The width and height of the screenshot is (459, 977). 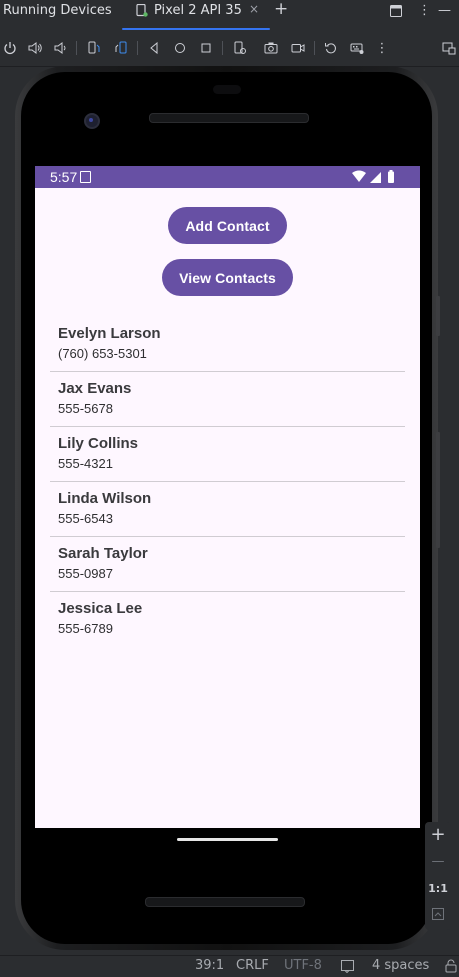 I want to click on view-contacts-button: View Contacts, so click(x=227, y=277).